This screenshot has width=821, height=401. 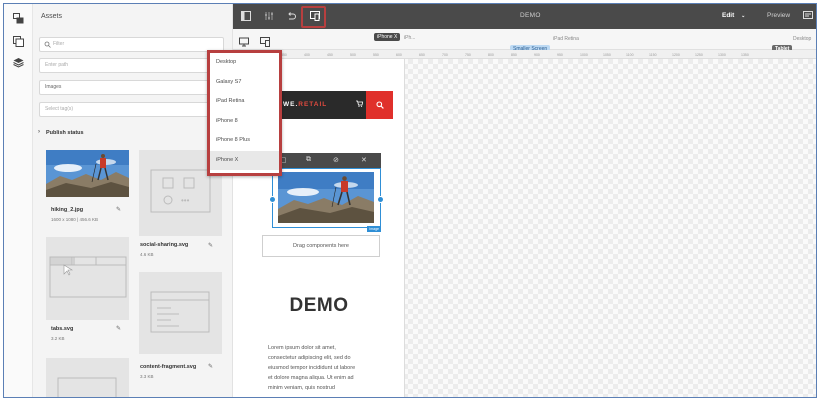 I want to click on hide-icon: ⊘, so click(x=336, y=160).